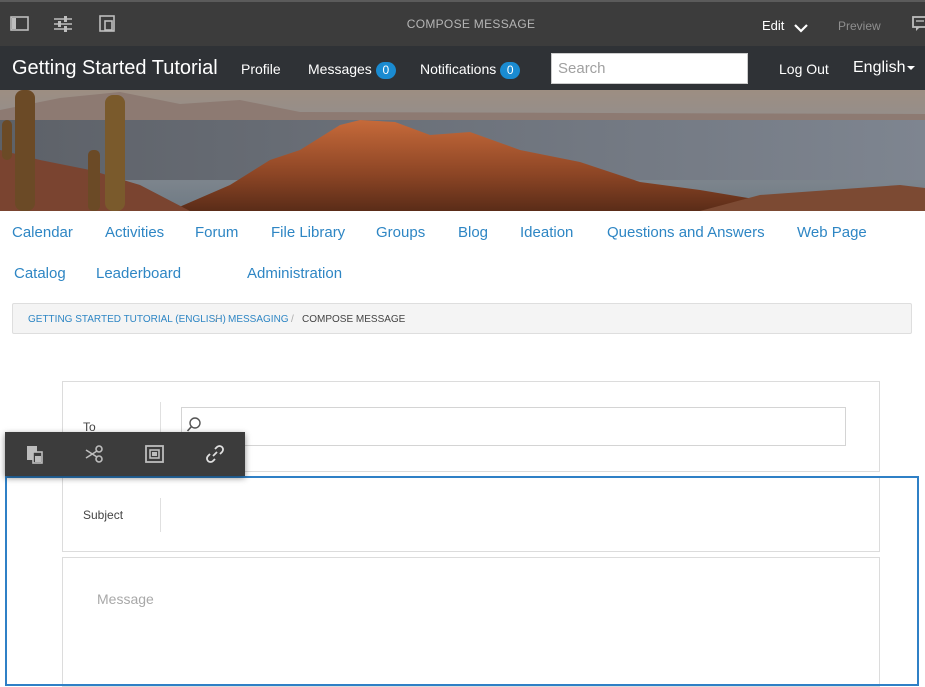 The width and height of the screenshot is (925, 687). I want to click on nav-forum: Forum, so click(216, 232).